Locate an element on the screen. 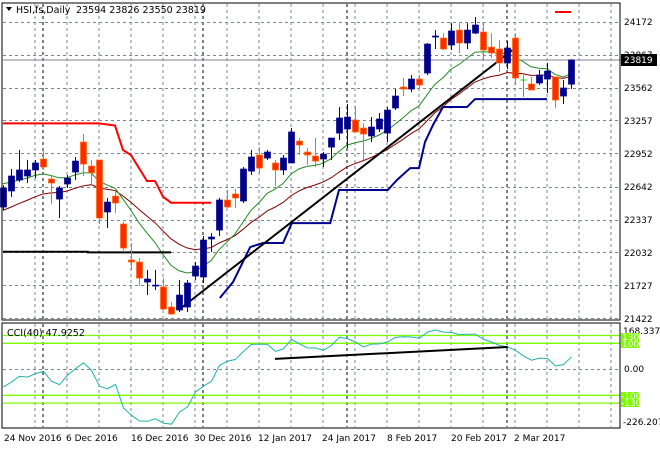  price-tick: 23257 is located at coordinates (638, 122).